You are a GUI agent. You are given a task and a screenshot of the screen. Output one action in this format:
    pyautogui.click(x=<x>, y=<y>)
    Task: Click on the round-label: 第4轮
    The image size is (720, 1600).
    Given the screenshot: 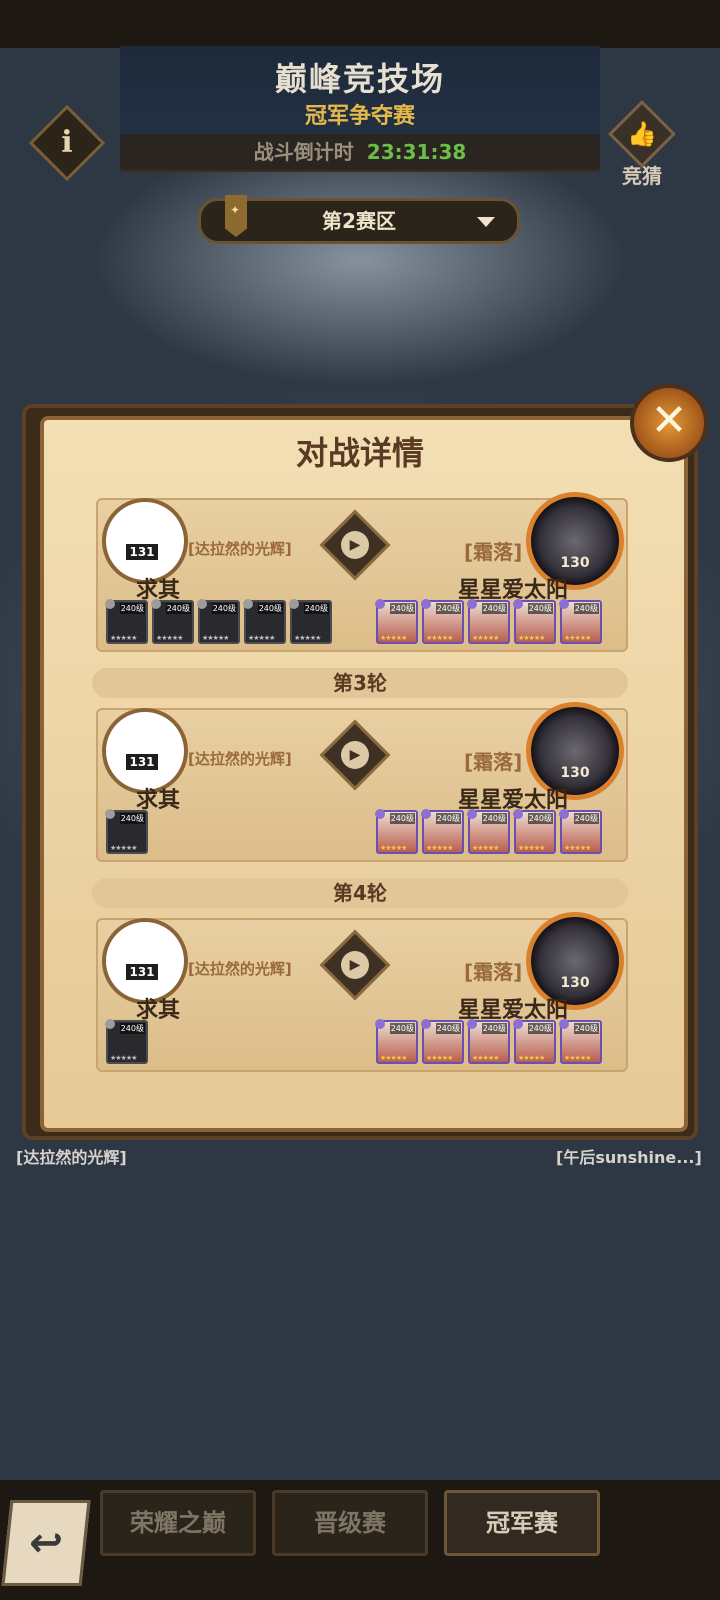 What is the action you would take?
    pyautogui.click(x=360, y=893)
    